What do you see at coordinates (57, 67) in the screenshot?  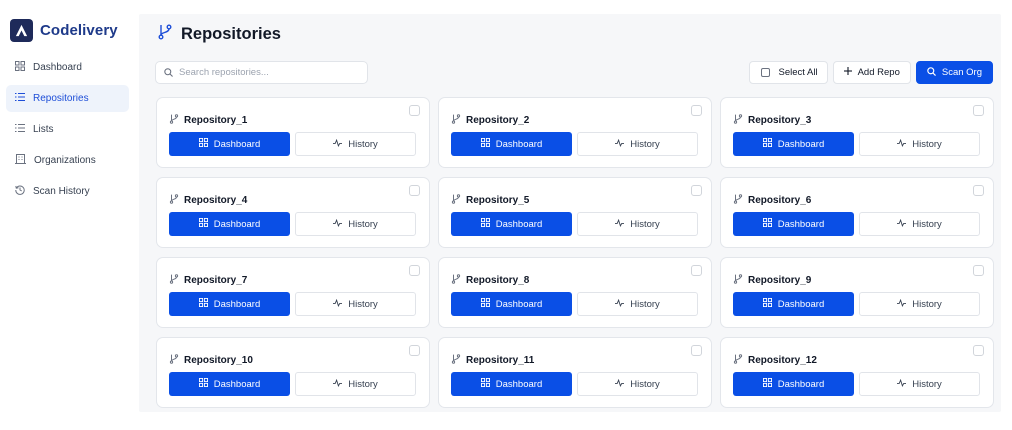 I see `sidebar-item-label: Dashboard` at bounding box center [57, 67].